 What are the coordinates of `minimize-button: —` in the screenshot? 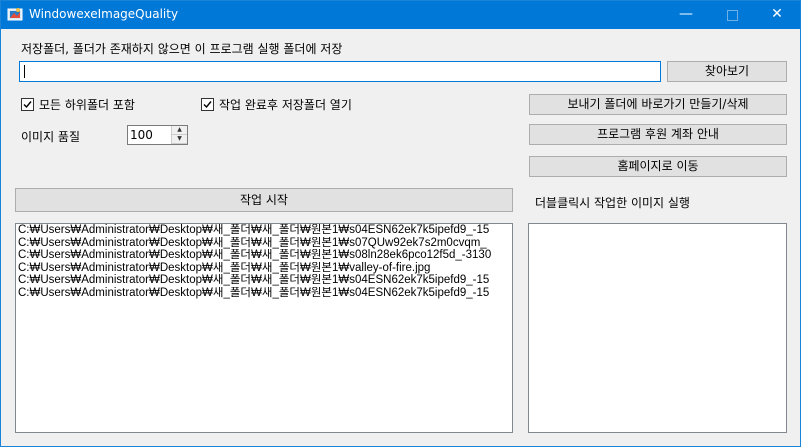 It's located at (686, 15).